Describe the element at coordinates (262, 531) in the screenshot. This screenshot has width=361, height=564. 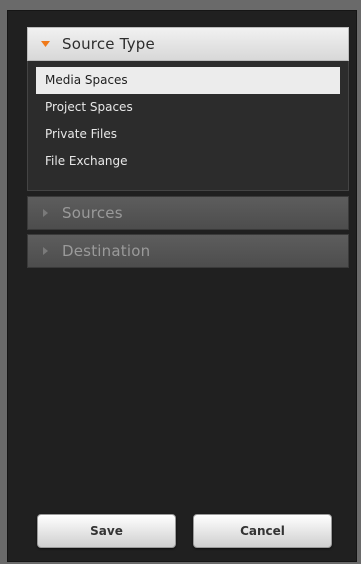
I see `cancel-button: Cancel` at that location.